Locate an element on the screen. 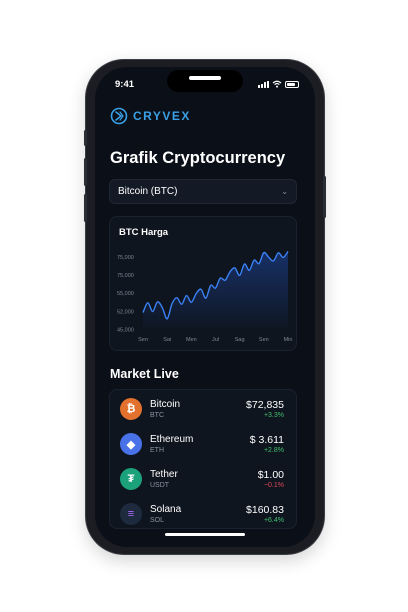 The width and height of the screenshot is (408, 612). volume-up-button is located at coordinates (85, 172).